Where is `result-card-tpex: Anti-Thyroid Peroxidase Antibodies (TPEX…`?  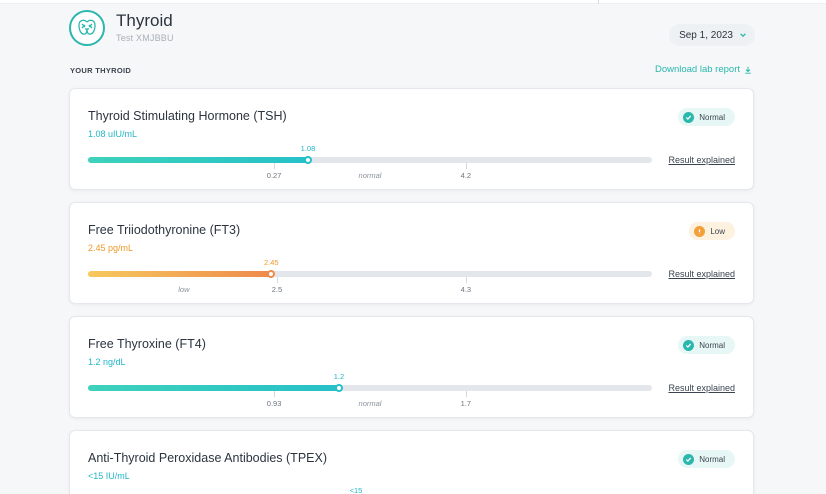 result-card-tpex: Anti-Thyroid Peroxidase Antibodies (TPEX… is located at coordinates (411, 462).